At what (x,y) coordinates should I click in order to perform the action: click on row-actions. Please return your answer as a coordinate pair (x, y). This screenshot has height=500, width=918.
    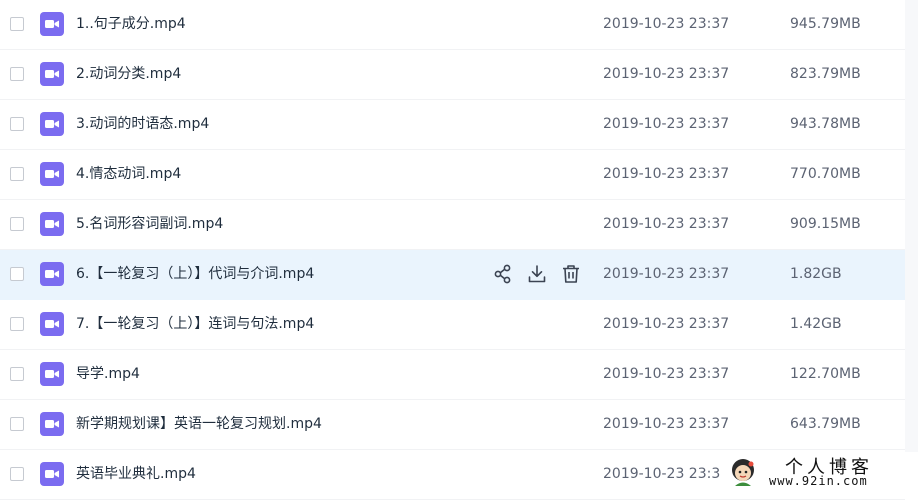
    Looking at the image, I should click on (537, 274).